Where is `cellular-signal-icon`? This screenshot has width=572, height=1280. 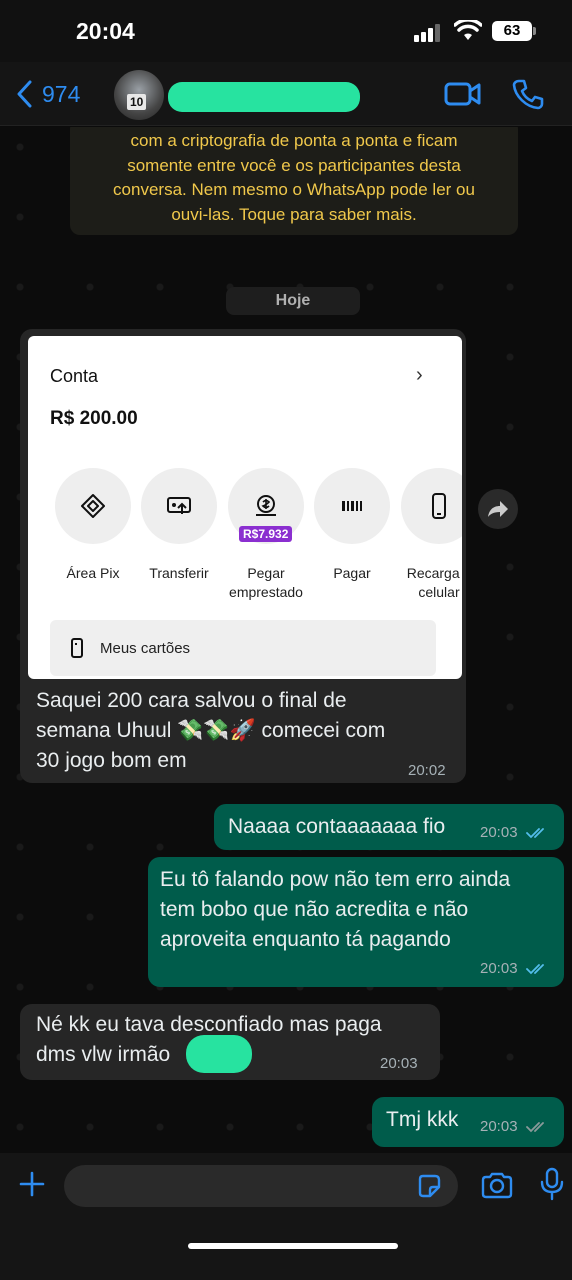
cellular-signal-icon is located at coordinates (429, 33).